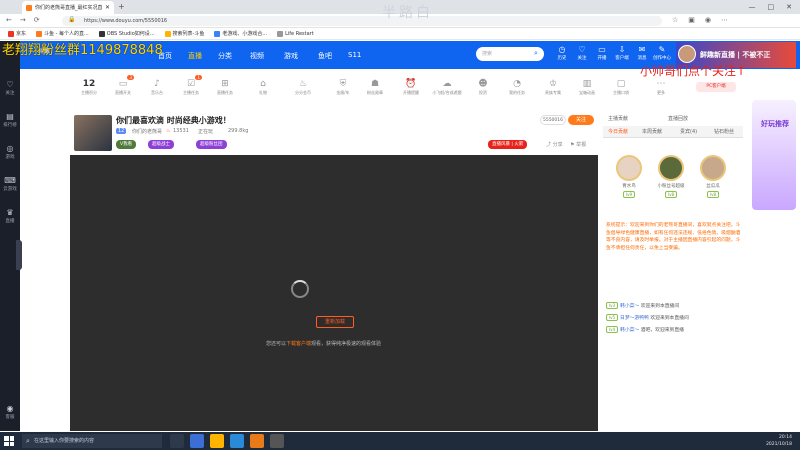  What do you see at coordinates (23, 20) in the screenshot?
I see `forward-icon: →` at bounding box center [23, 20].